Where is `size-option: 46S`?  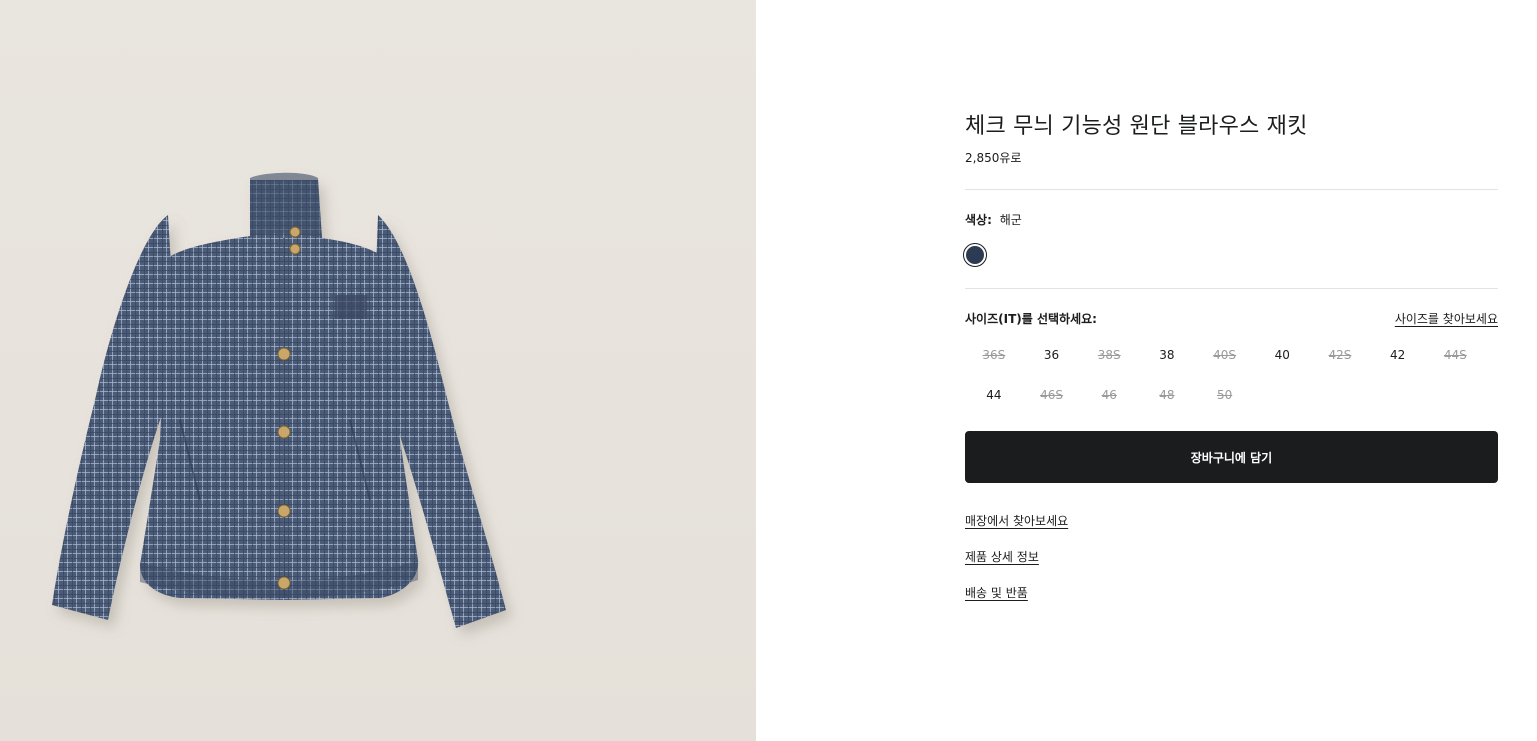 size-option: 46S is located at coordinates (1052, 400).